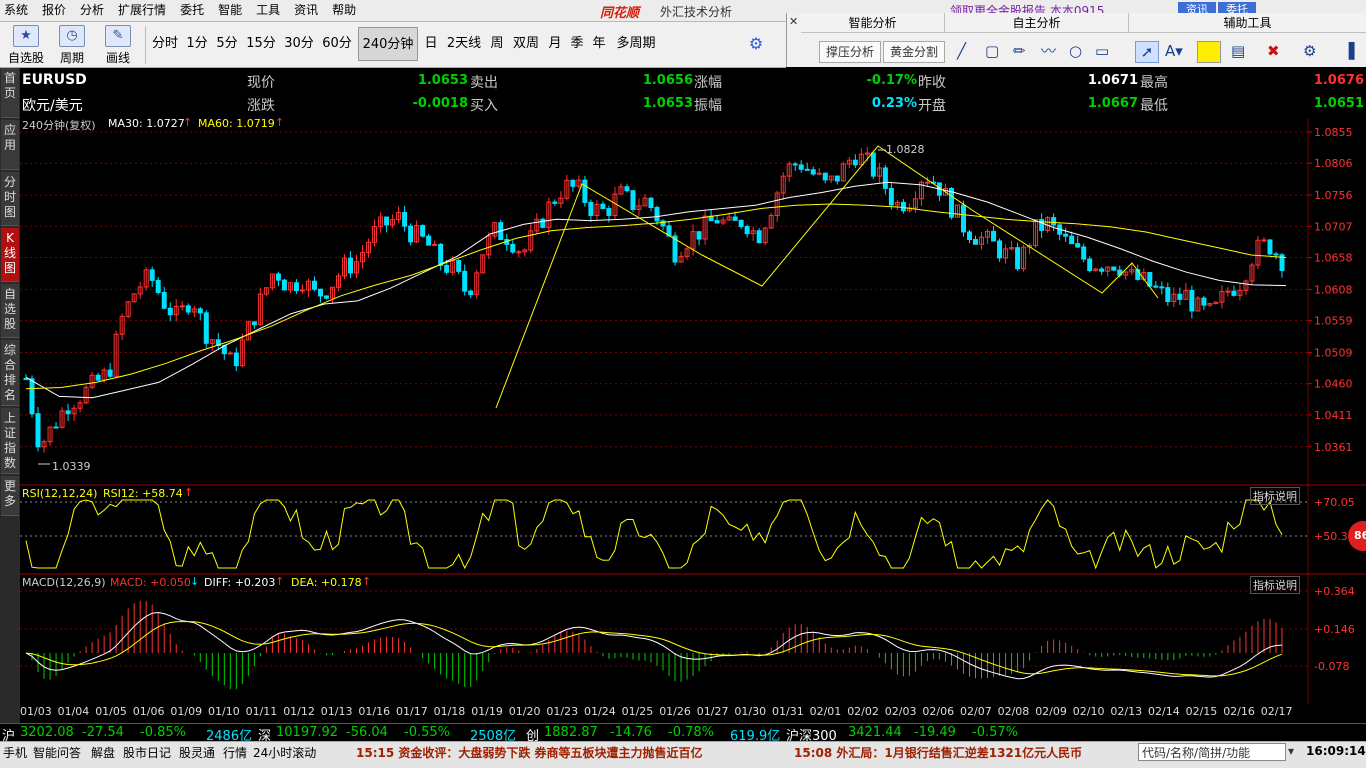  Describe the element at coordinates (25, 58) in the screenshot. I see `watchlist-label: 自选股` at that location.